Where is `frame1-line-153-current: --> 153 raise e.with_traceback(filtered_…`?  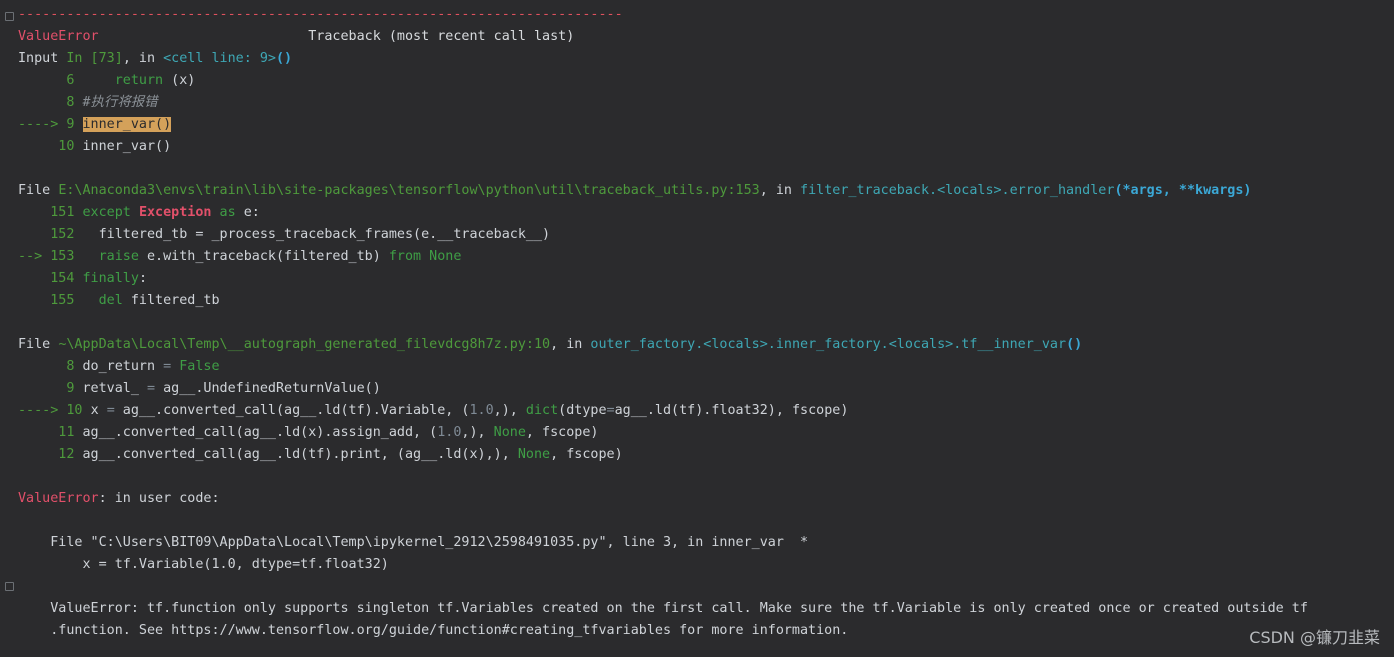
frame1-line-153-current: --> 153 raise e.with_traceback(filtered_… is located at coordinates (240, 256).